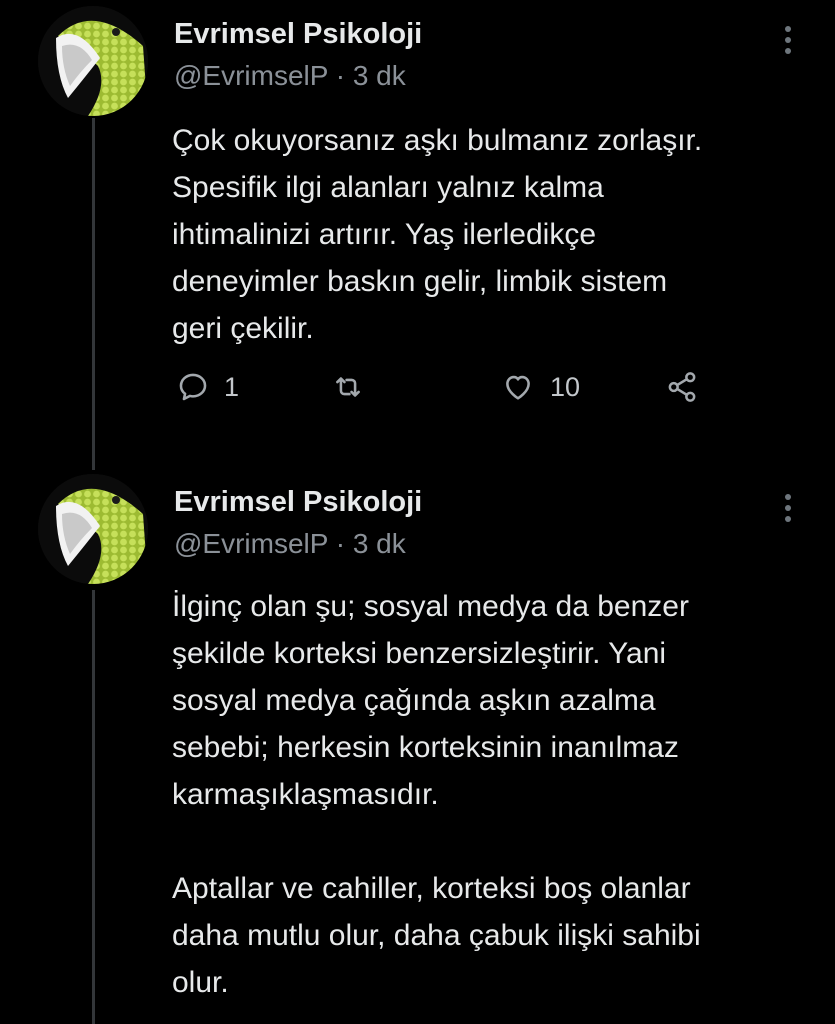 Image resolution: width=835 pixels, height=1024 pixels. Describe the element at coordinates (540, 387) in the screenshot. I see `like-button: 10` at that location.